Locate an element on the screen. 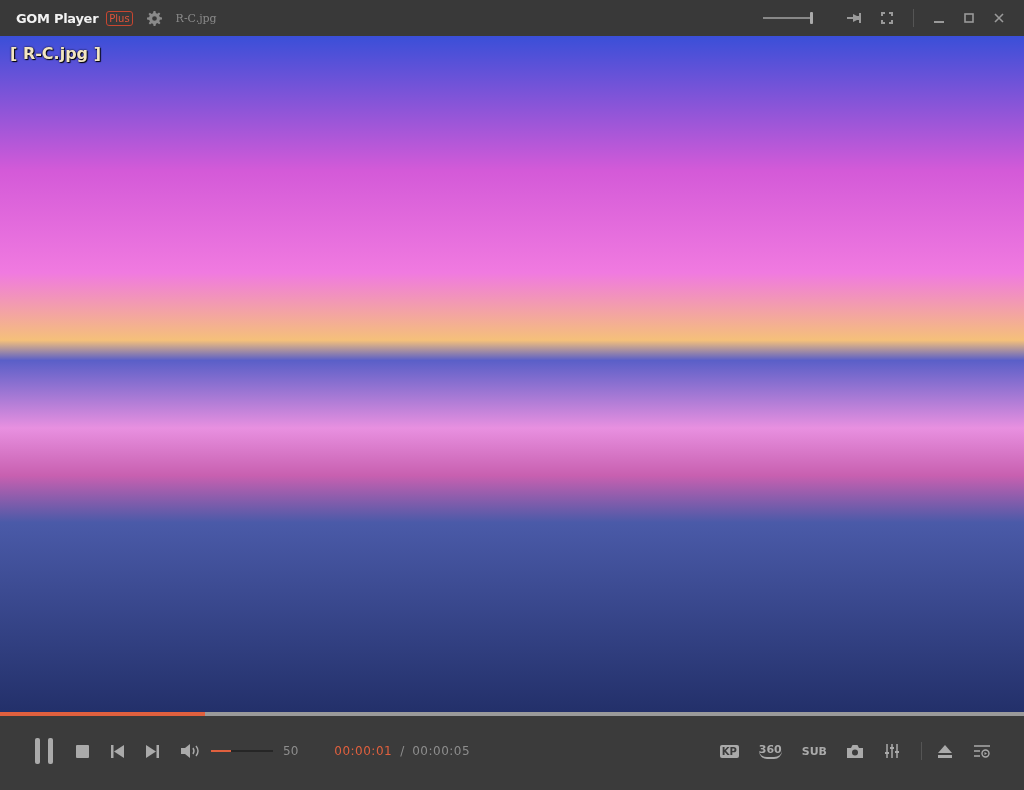  pause-icon is located at coordinates (44, 751).